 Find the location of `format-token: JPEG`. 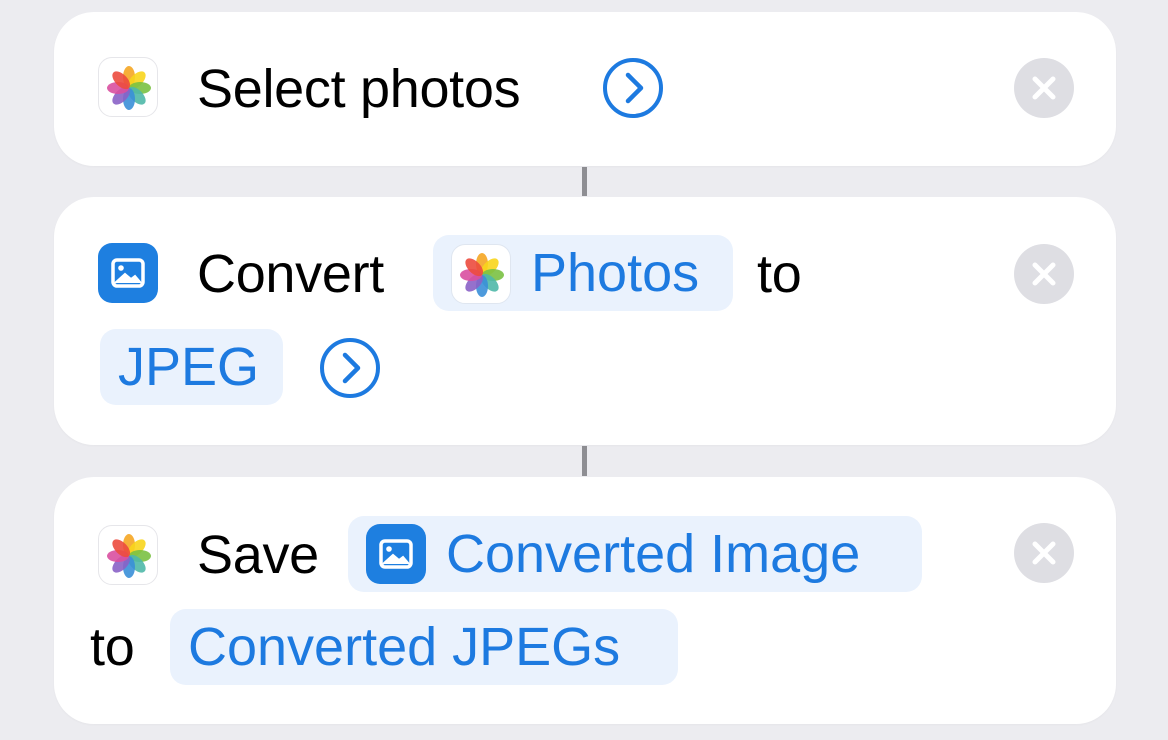

format-token: JPEG is located at coordinates (191, 367).